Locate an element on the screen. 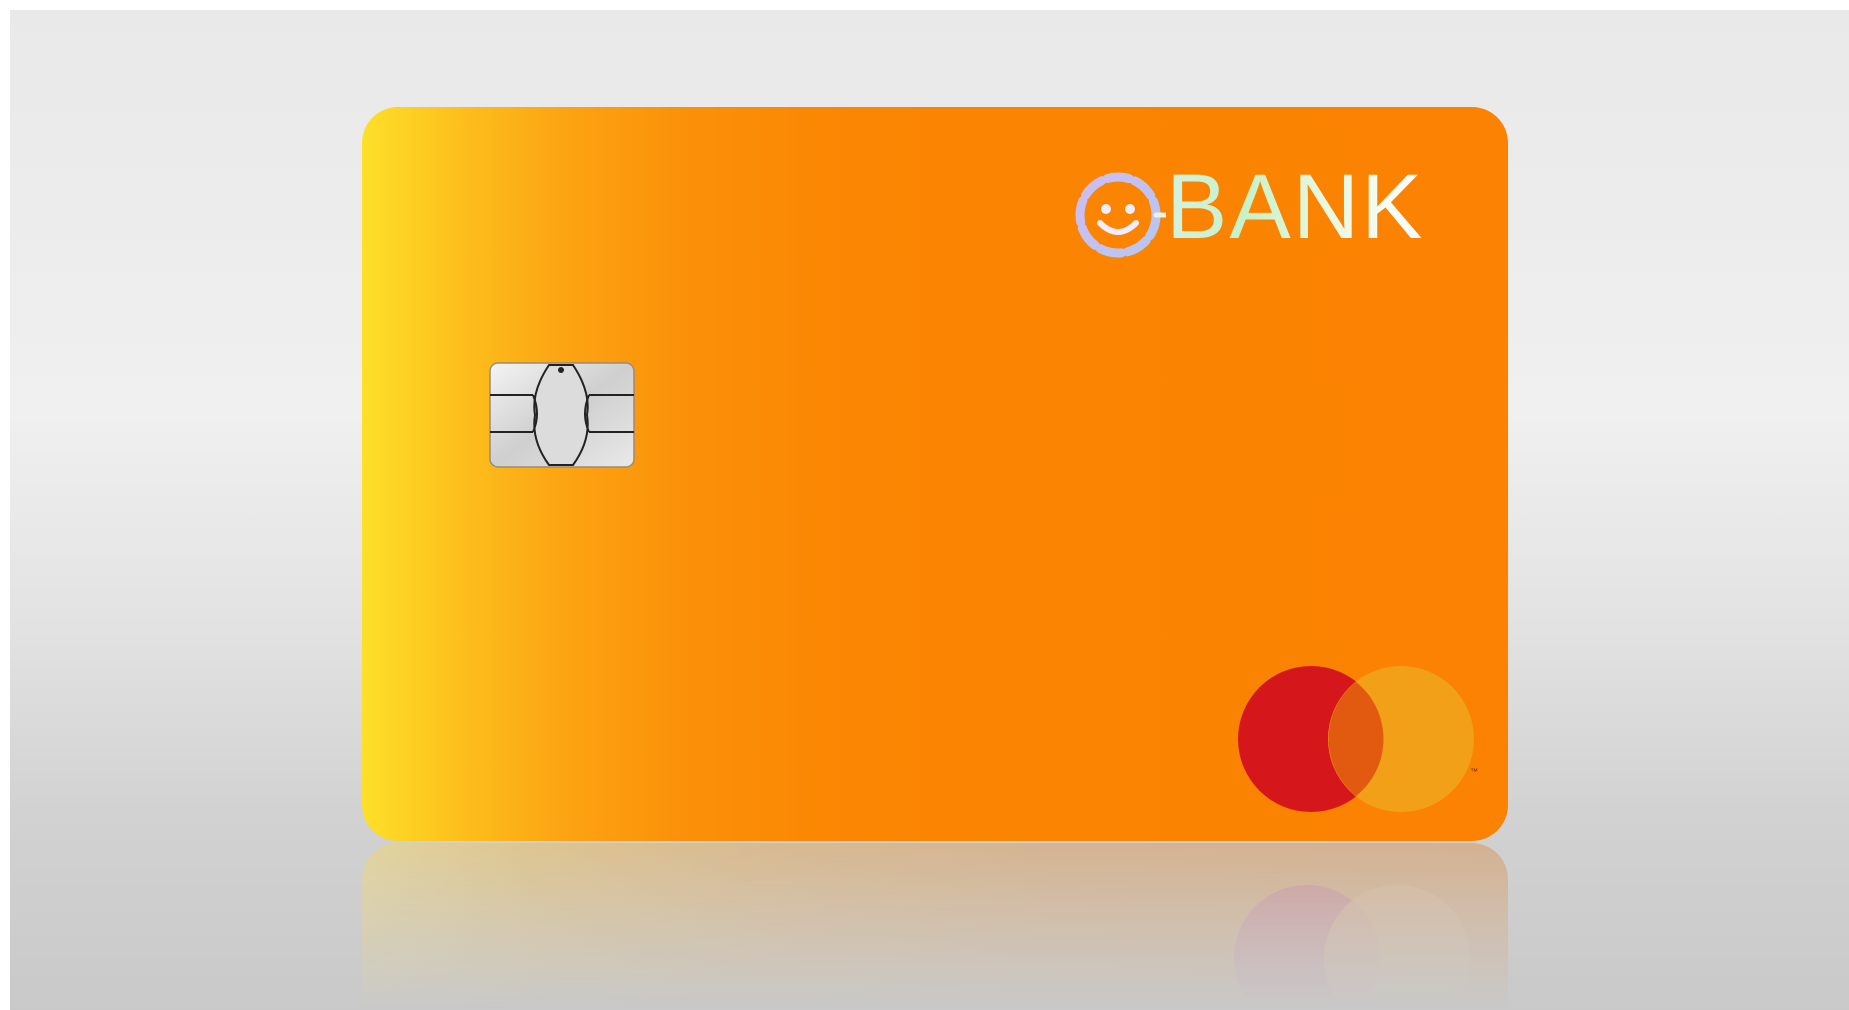 The width and height of the screenshot is (1849, 1010). bank-logo: BANK is located at coordinates (1256, 207).